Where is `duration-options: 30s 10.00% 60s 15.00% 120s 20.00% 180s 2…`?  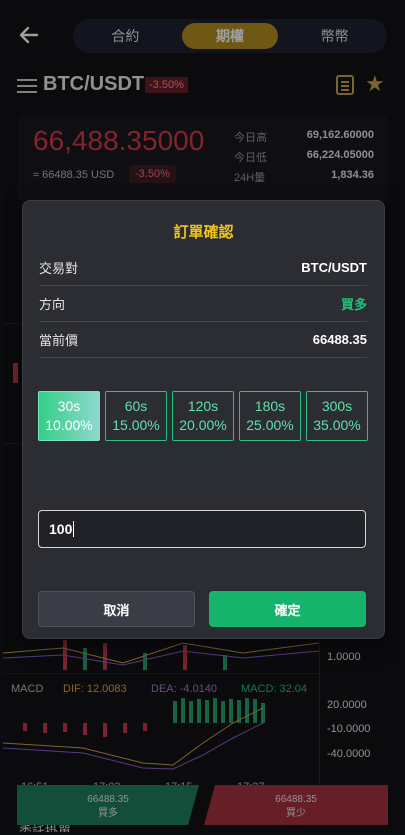
duration-options: 30s 10.00% 60s 15.00% 120s 20.00% 180s 2… is located at coordinates (203, 417).